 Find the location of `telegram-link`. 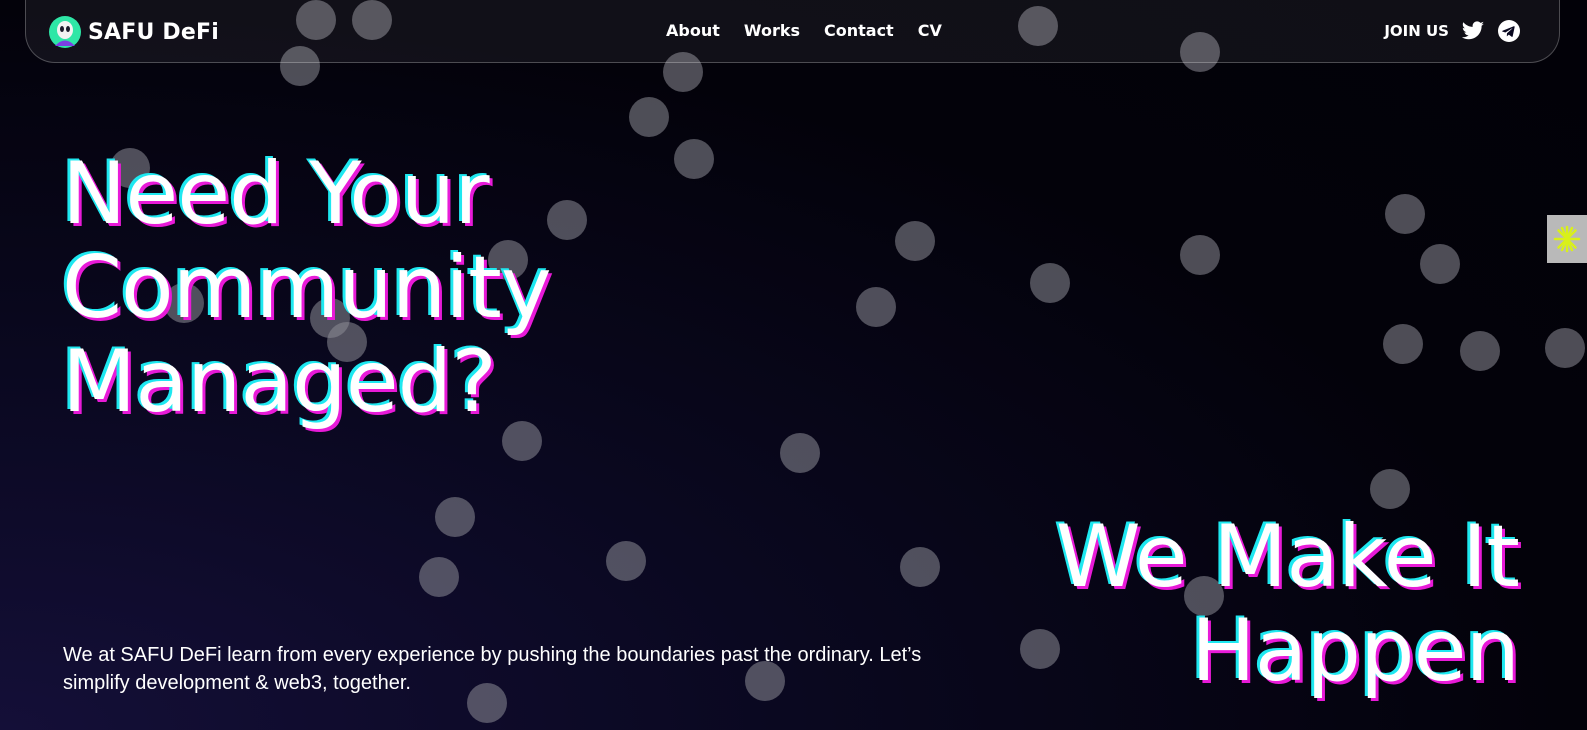

telegram-link is located at coordinates (1509, 31).